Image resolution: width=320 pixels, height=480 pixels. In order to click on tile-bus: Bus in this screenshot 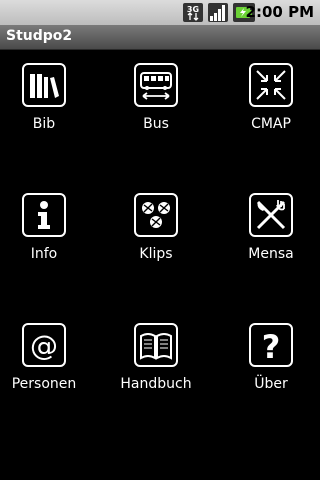, I will do `click(158, 103)`.